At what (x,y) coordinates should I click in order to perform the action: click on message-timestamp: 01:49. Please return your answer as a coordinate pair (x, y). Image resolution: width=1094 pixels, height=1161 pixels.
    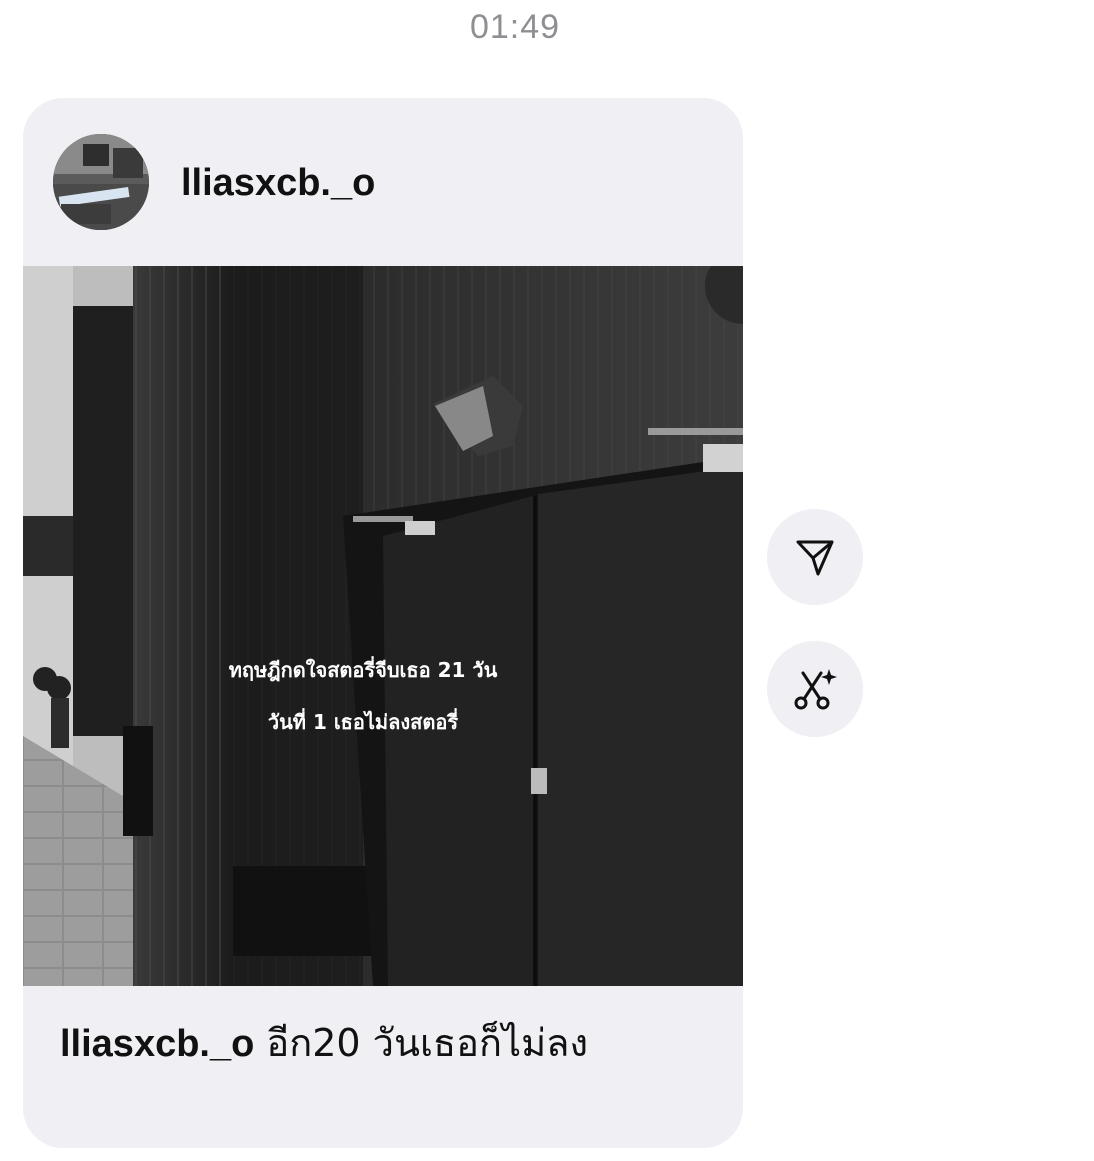
    Looking at the image, I should click on (515, 27).